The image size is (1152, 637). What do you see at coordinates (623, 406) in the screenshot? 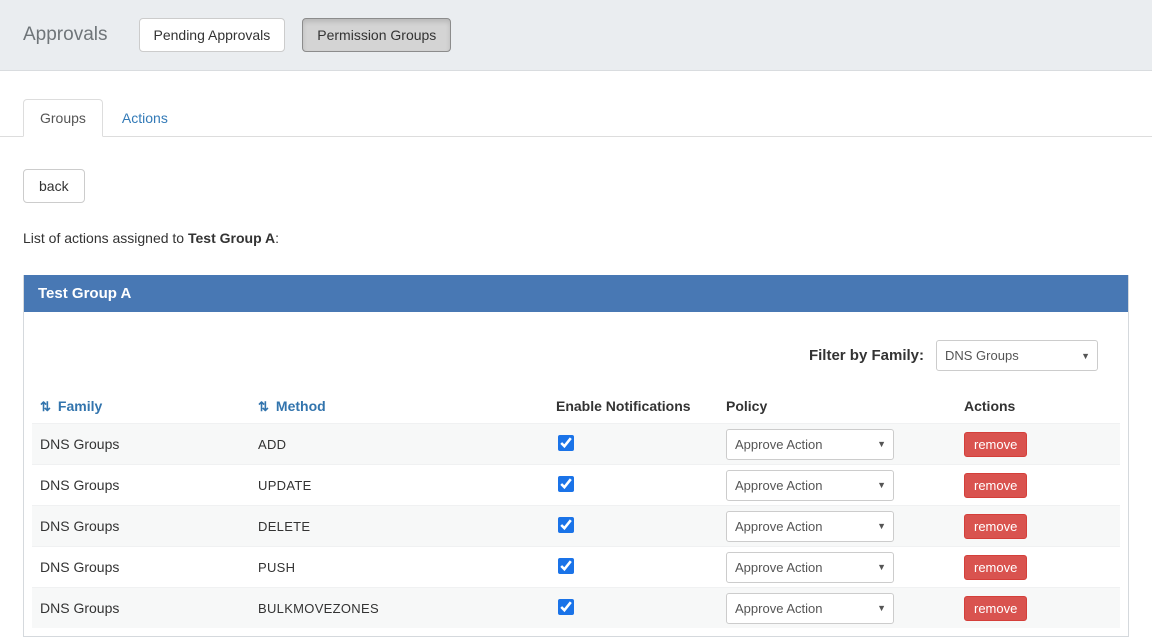
I see `header-enable-notifications: Enable Notifications` at bounding box center [623, 406].